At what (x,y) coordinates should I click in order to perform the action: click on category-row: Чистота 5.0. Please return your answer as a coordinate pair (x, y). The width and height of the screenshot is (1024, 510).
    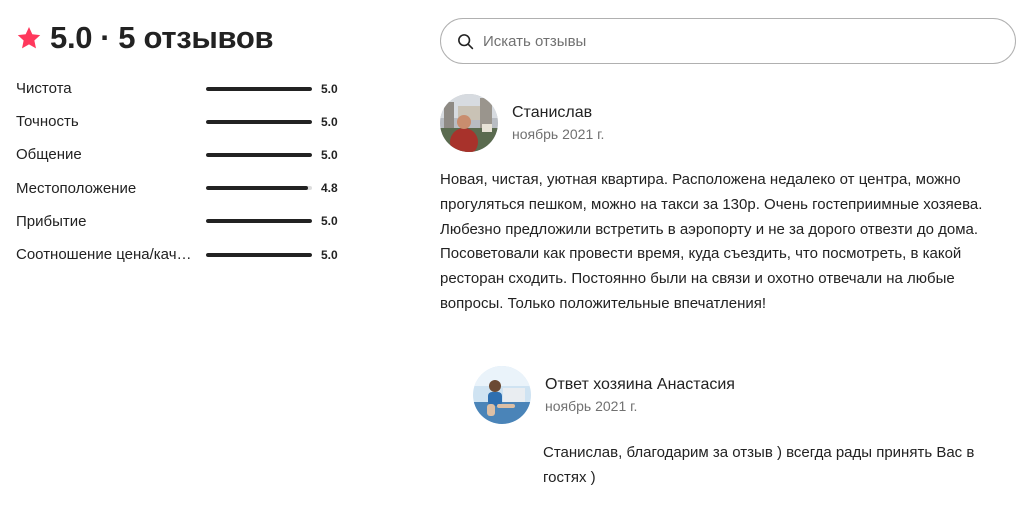
    Looking at the image, I should click on (181, 88).